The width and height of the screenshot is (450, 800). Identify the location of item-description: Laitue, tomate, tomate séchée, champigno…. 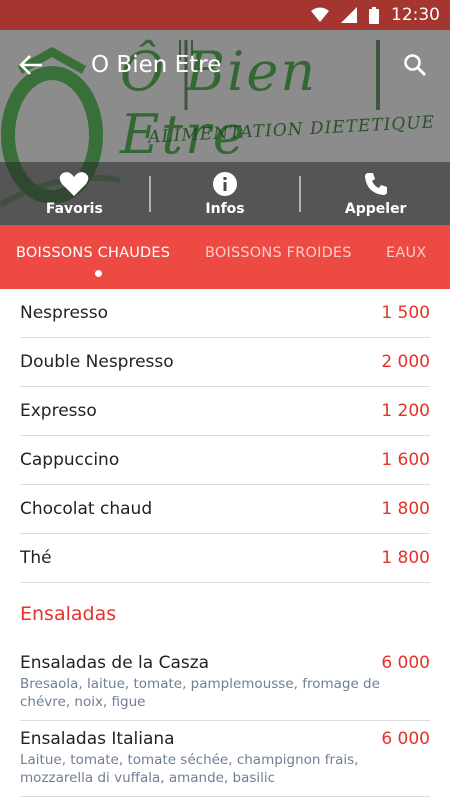
(189, 760).